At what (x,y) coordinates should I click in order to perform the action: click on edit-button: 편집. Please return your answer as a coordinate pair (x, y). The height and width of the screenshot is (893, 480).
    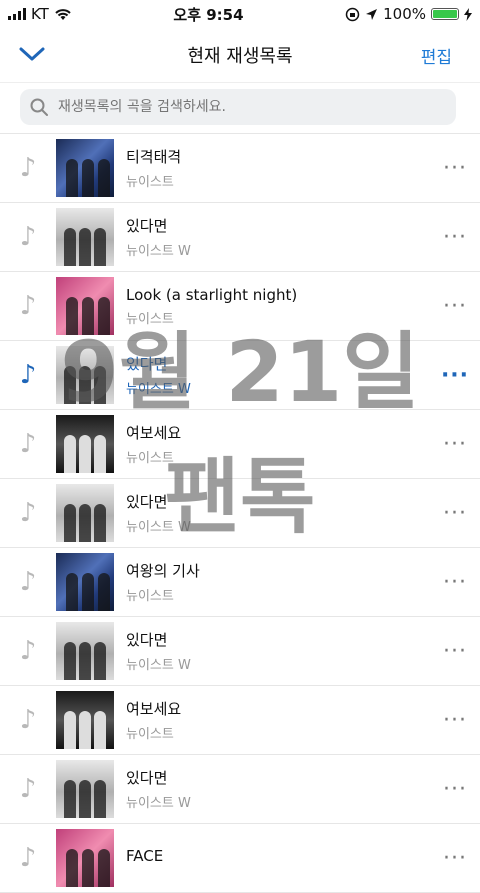
    Looking at the image, I should click on (436, 55).